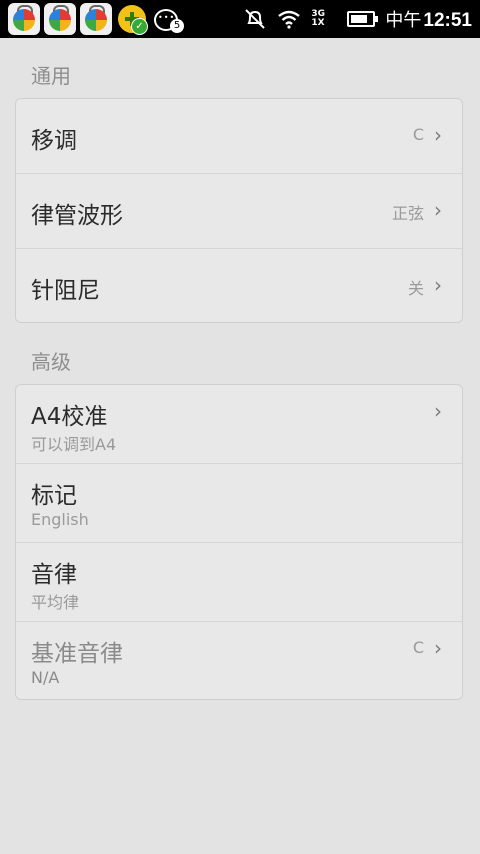 The width and height of the screenshot is (480, 854). I want to click on status-bar: ✓ ••• 5 3G 1X 中午 12:51, so click(240, 19).